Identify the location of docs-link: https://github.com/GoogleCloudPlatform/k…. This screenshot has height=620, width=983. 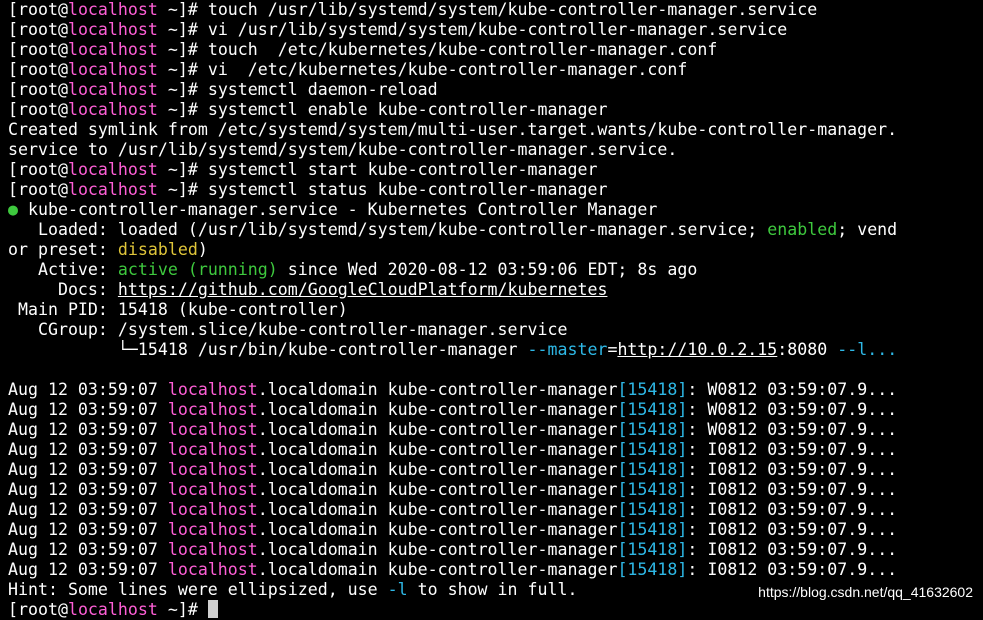
(363, 289).